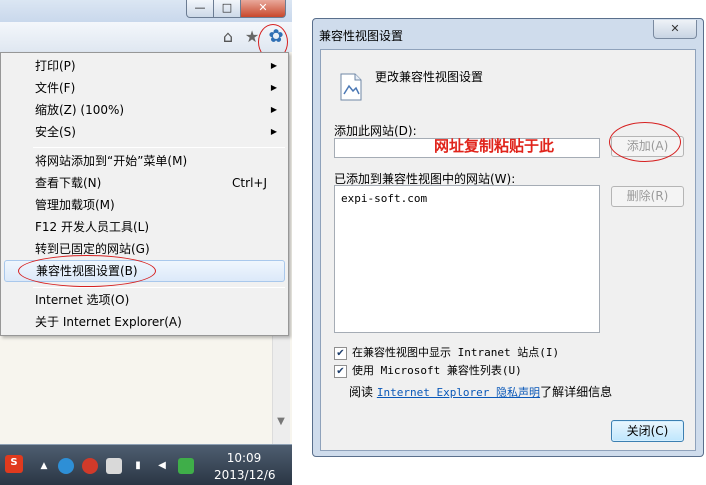  I want to click on close-window-button: ✕, so click(263, 9).